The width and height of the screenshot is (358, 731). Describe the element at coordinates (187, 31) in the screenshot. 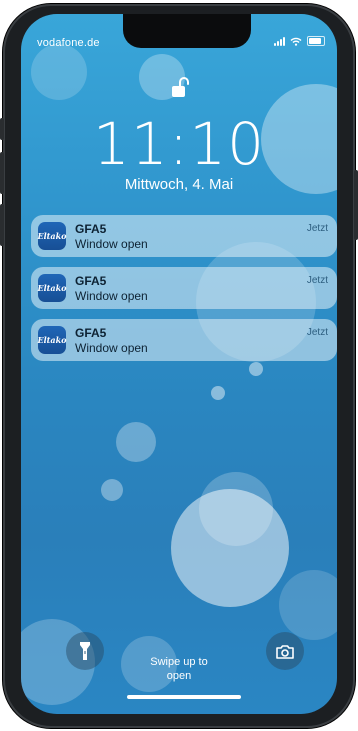

I see `camera-notch` at that location.